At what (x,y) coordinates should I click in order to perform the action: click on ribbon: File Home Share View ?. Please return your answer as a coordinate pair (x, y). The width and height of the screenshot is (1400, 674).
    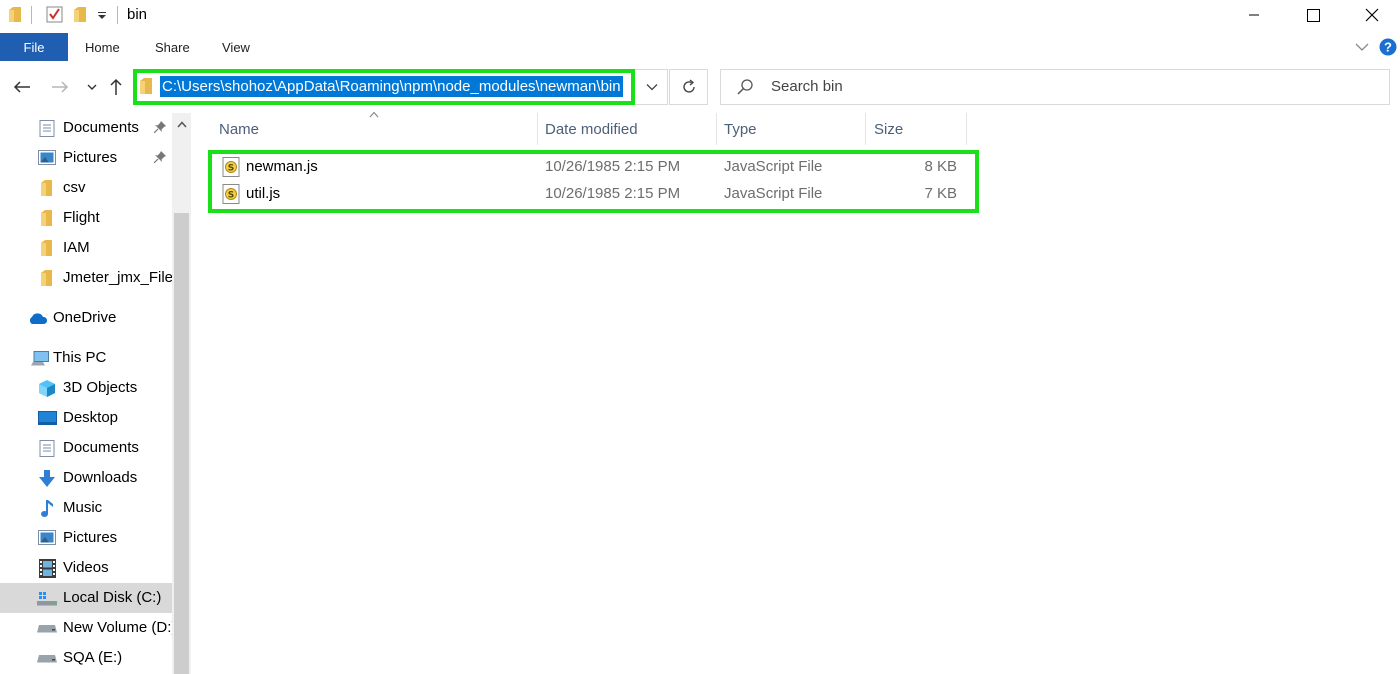
    Looking at the image, I should click on (700, 47).